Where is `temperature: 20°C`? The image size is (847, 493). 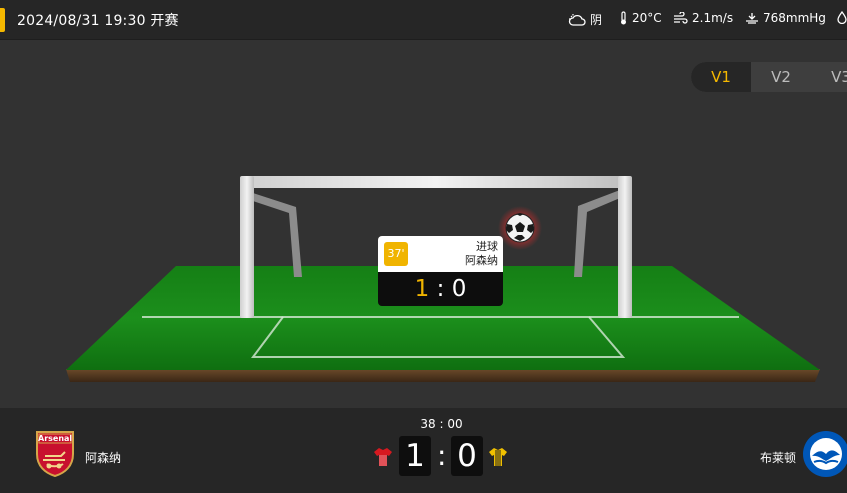
temperature: 20°C is located at coordinates (640, 18).